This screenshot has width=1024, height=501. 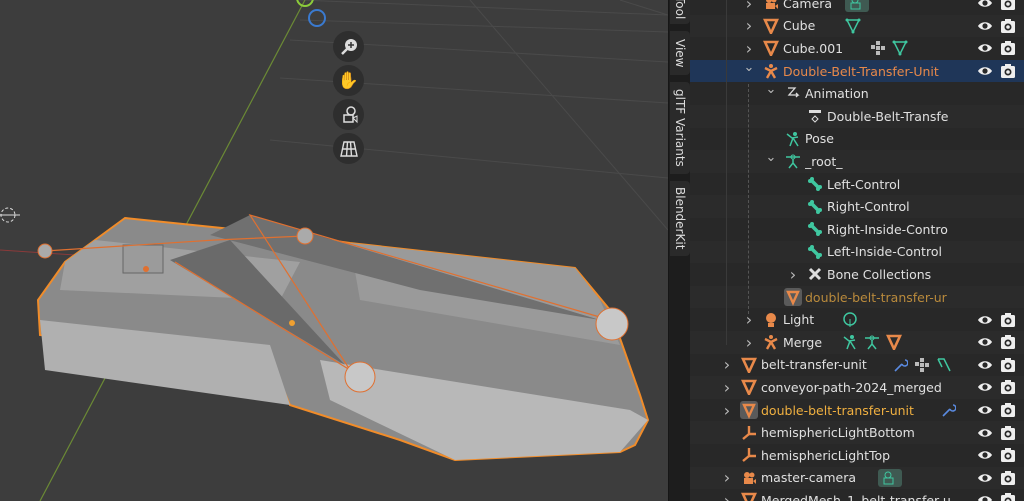 I want to click on outliner-item-label: Cube, so click(x=799, y=26).